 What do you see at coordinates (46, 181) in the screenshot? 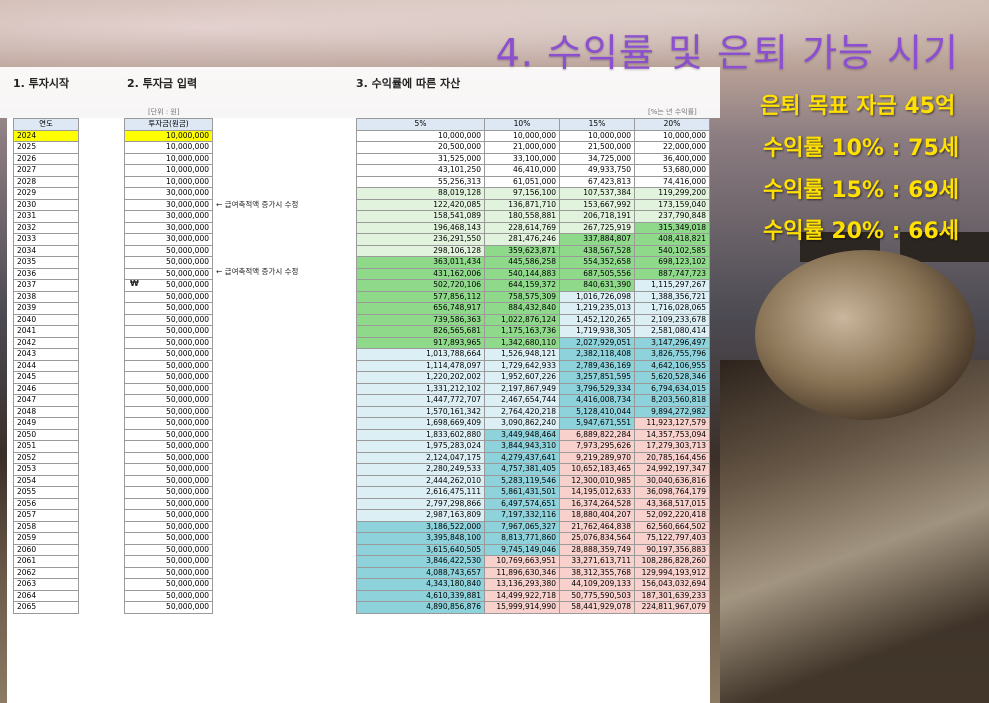
I see `year-cell: 2028` at bounding box center [46, 181].